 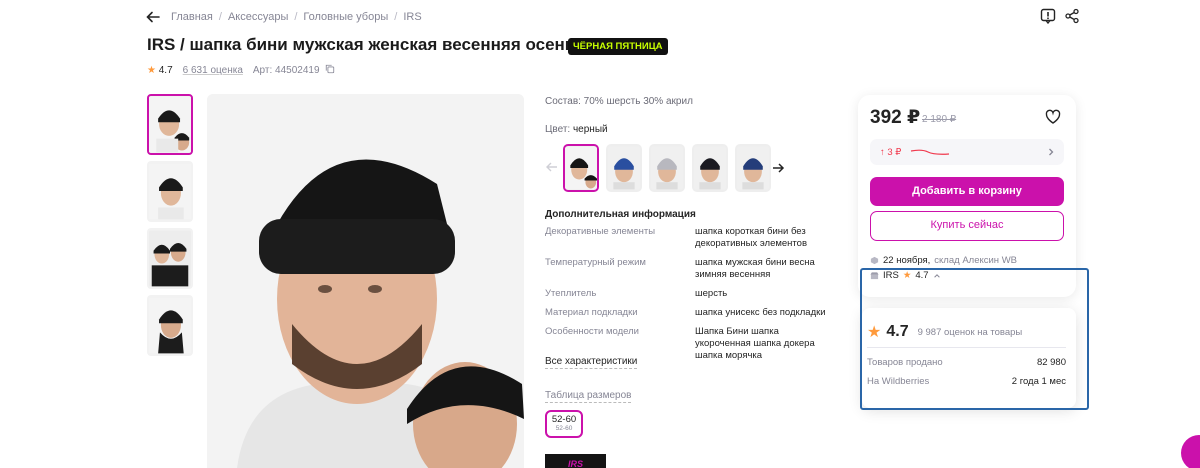 I want to click on all-specs-link: Все характеристики, so click(x=591, y=362).